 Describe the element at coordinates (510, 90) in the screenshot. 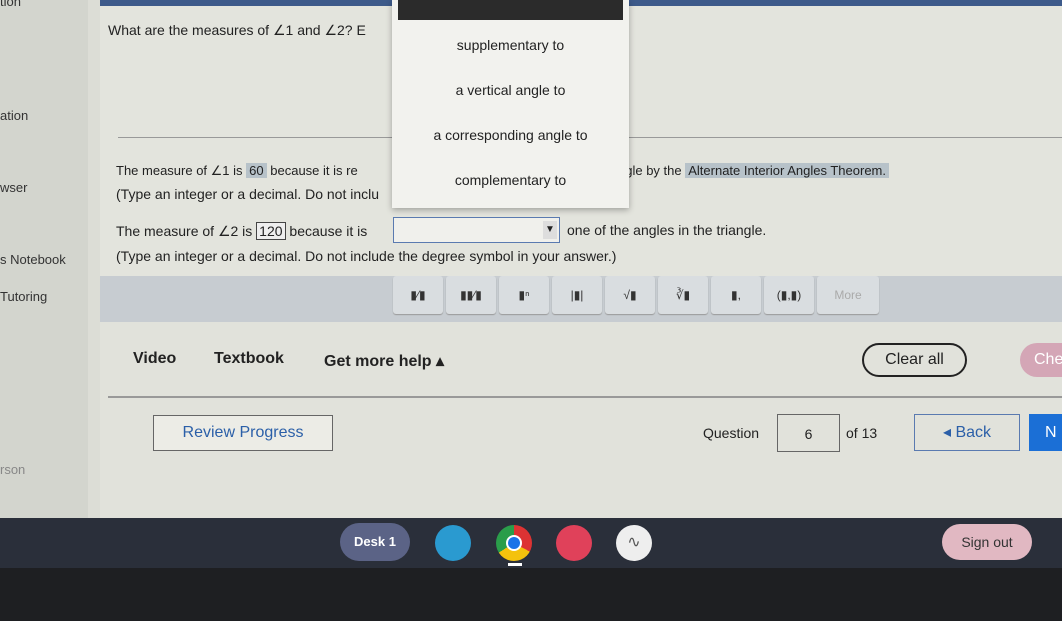

I see `option-vertical: a vertical angle to` at that location.